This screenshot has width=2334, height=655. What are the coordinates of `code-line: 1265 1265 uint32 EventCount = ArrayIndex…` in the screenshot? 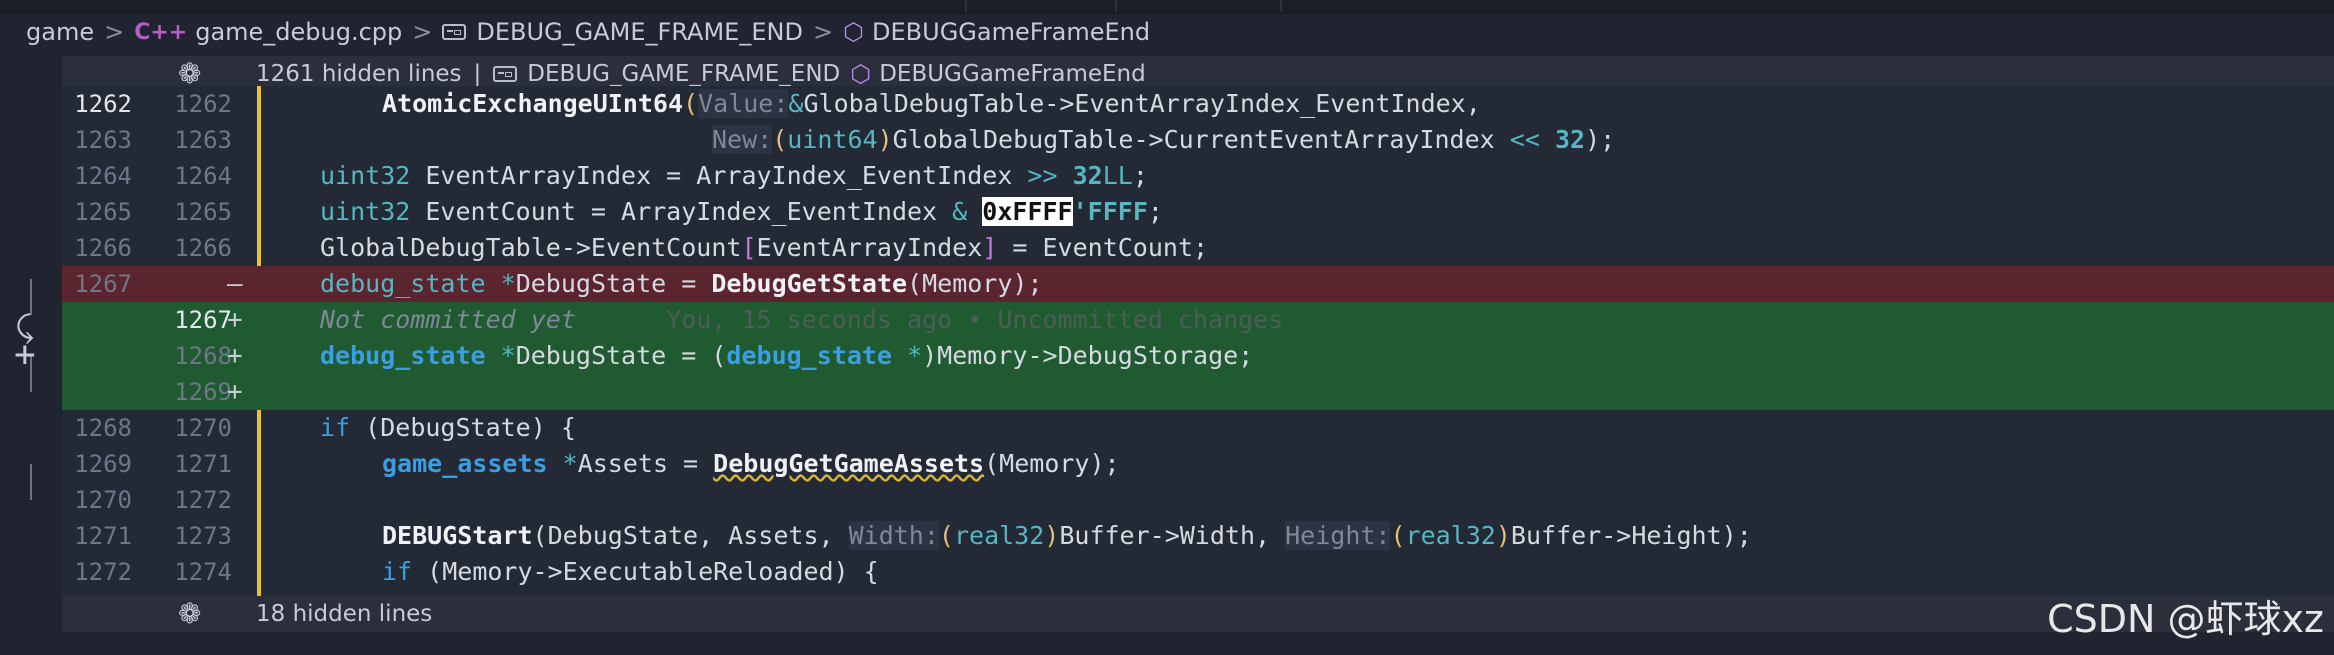 It's located at (1198, 212).